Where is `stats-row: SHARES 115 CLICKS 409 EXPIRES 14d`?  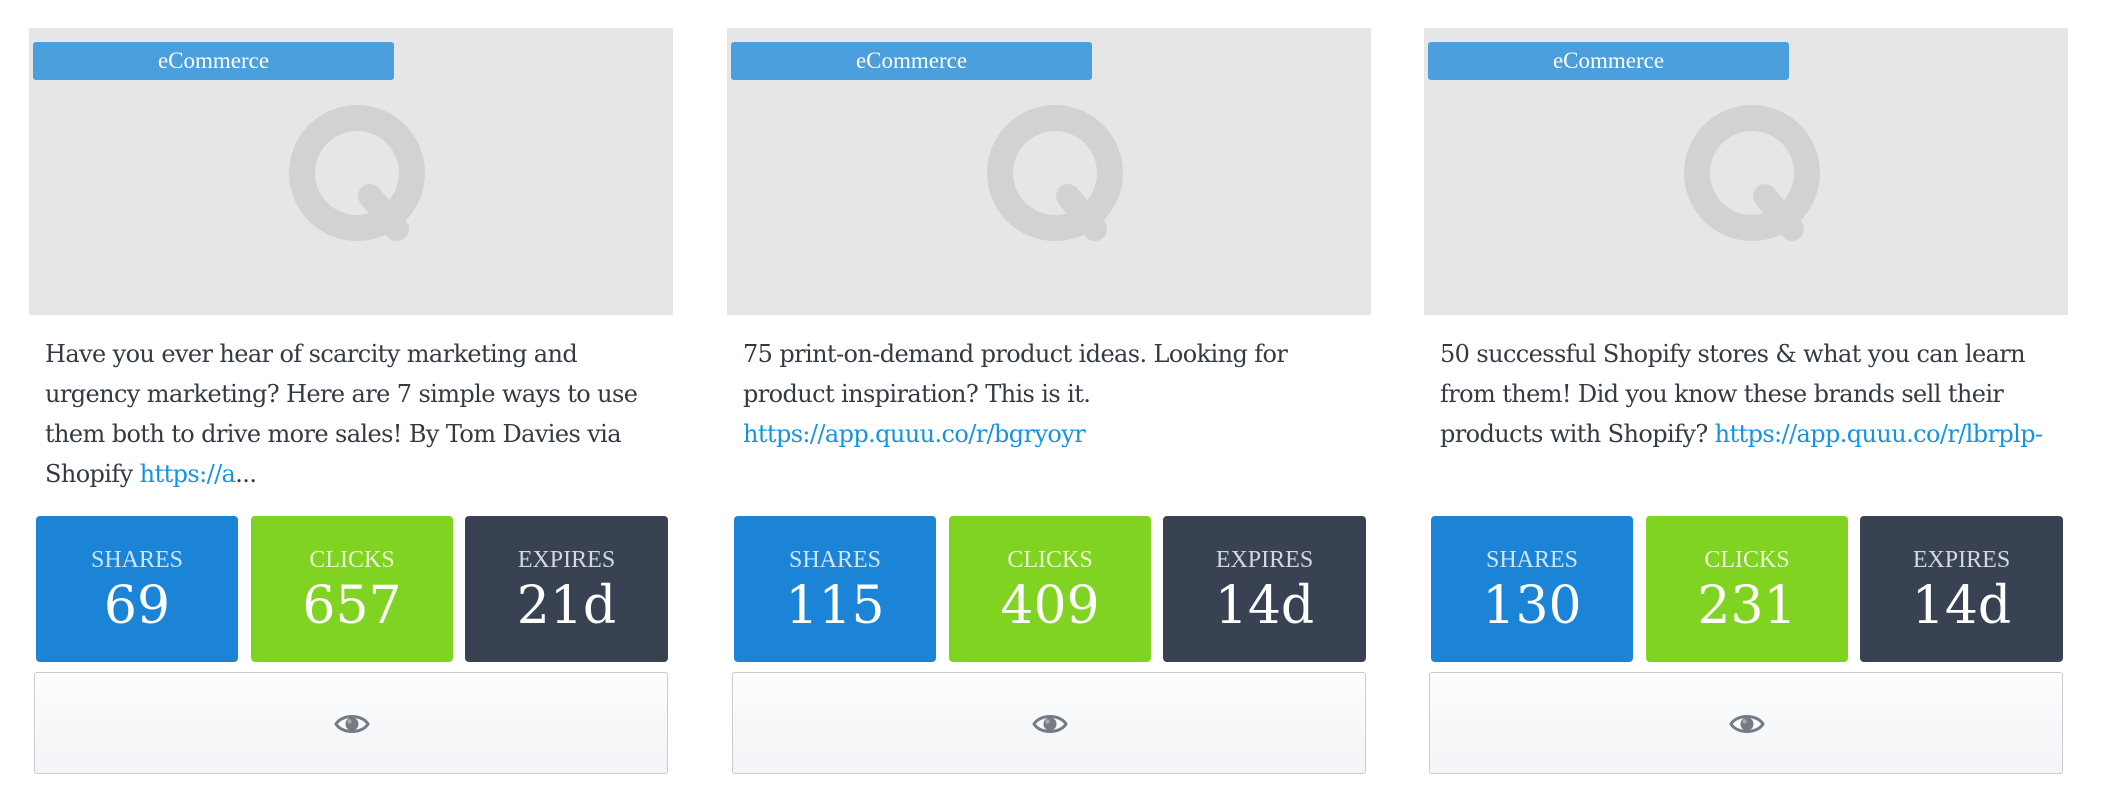 stats-row: SHARES 115 CLICKS 409 EXPIRES 14d is located at coordinates (1050, 589).